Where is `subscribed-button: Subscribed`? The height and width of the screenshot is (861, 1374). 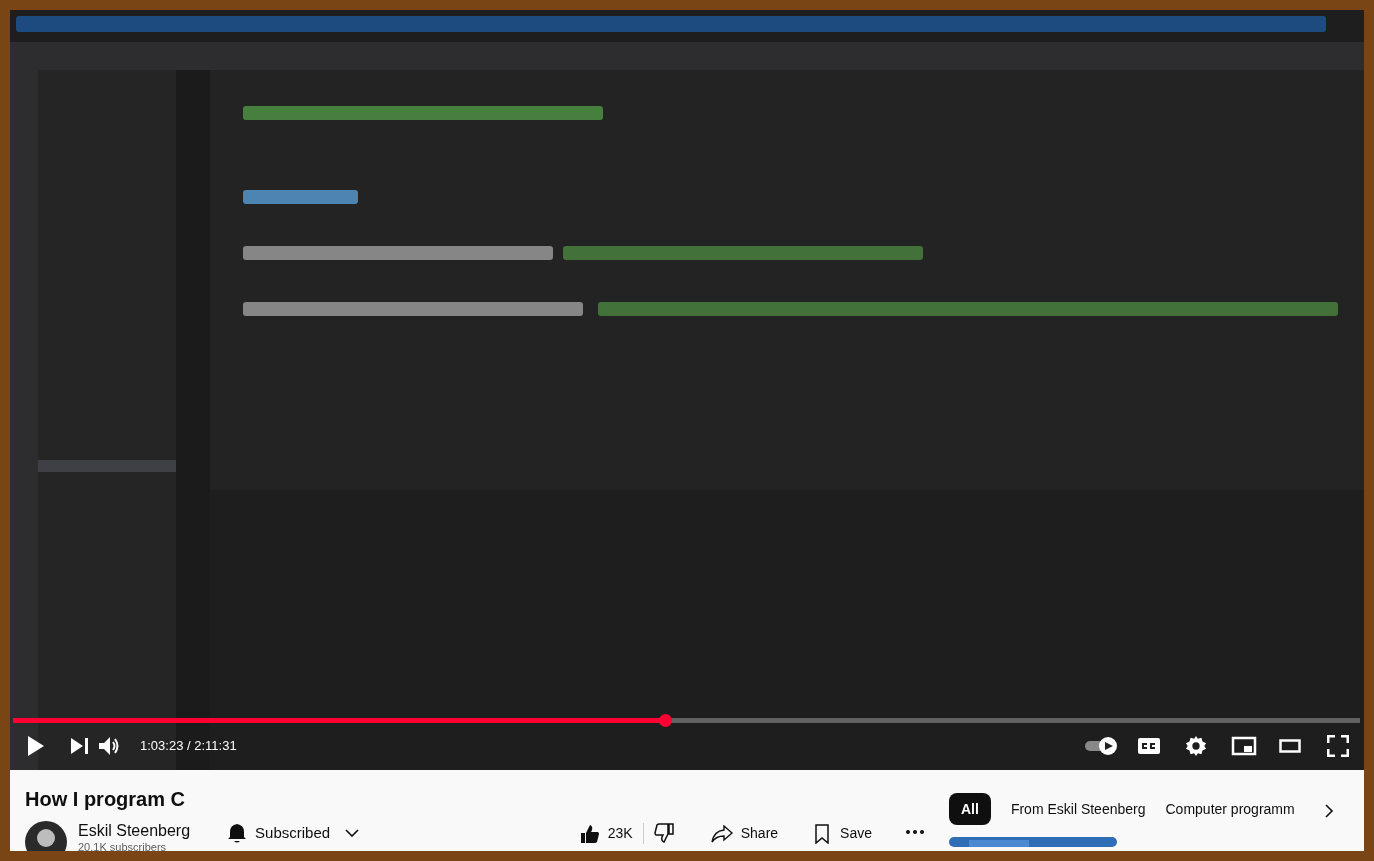 subscribed-button: Subscribed is located at coordinates (293, 833).